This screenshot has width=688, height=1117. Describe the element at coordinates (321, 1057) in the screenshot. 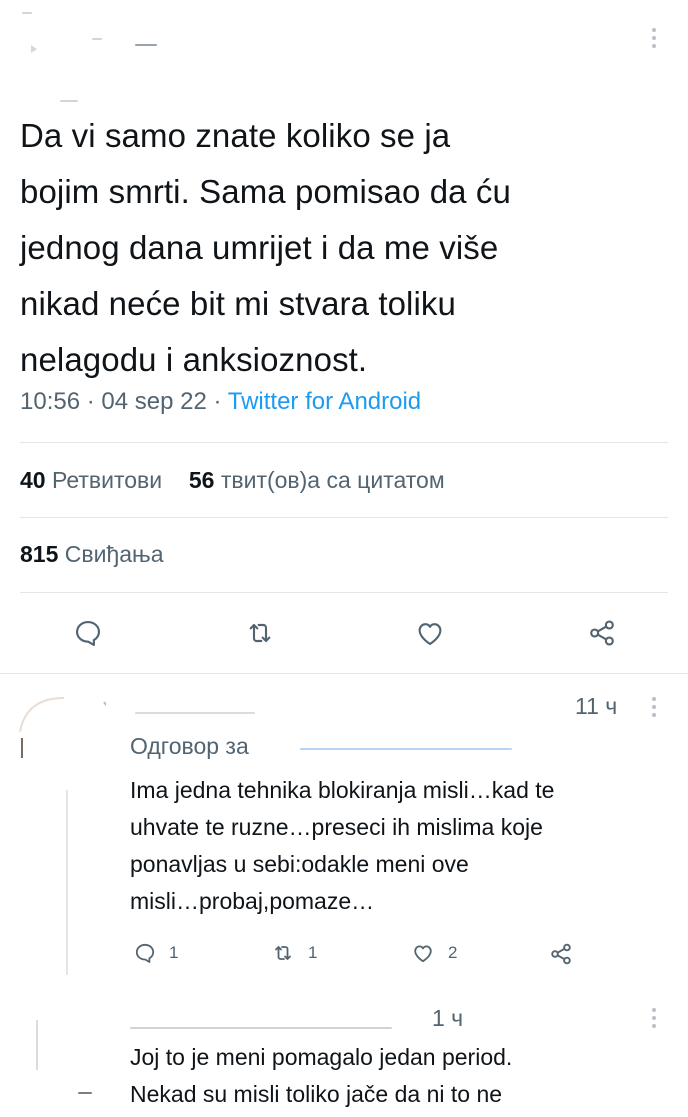

I see `reply-text-line: Joj to je meni pomagalo jedan period.` at that location.